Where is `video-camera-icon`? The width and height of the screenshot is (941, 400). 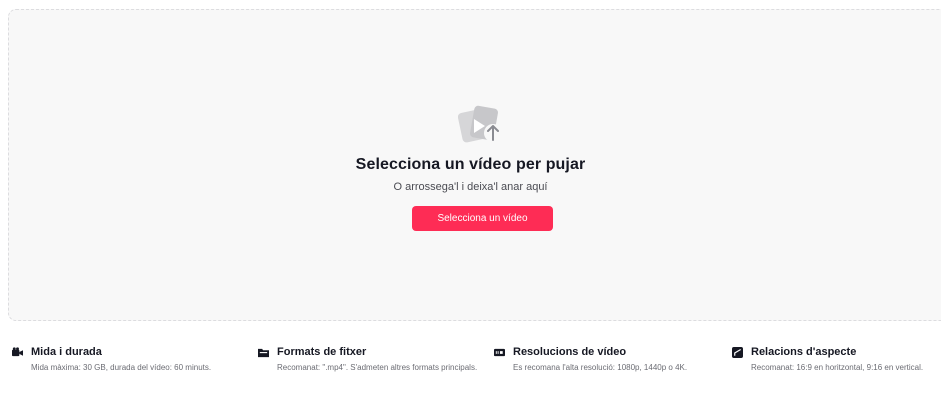
video-camera-icon is located at coordinates (17, 351).